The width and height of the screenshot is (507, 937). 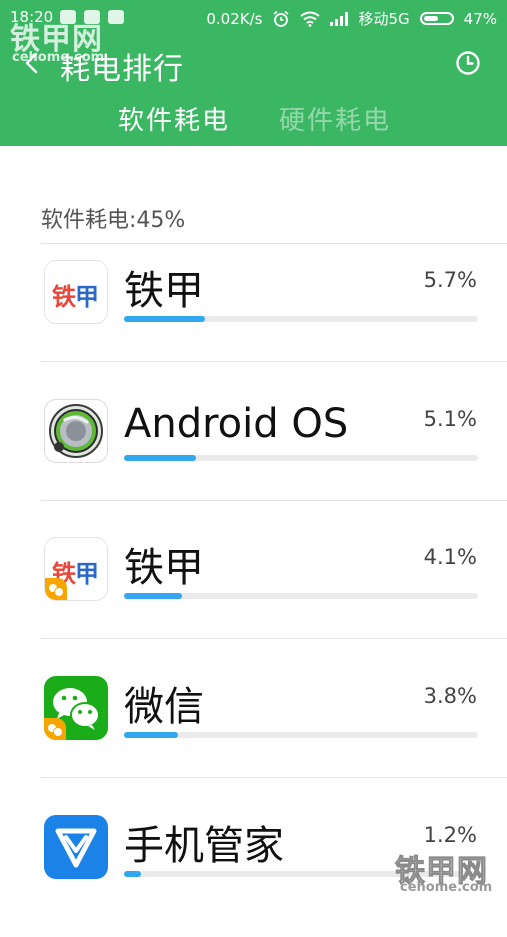 I want to click on clock-icon, so click(x=468, y=63).